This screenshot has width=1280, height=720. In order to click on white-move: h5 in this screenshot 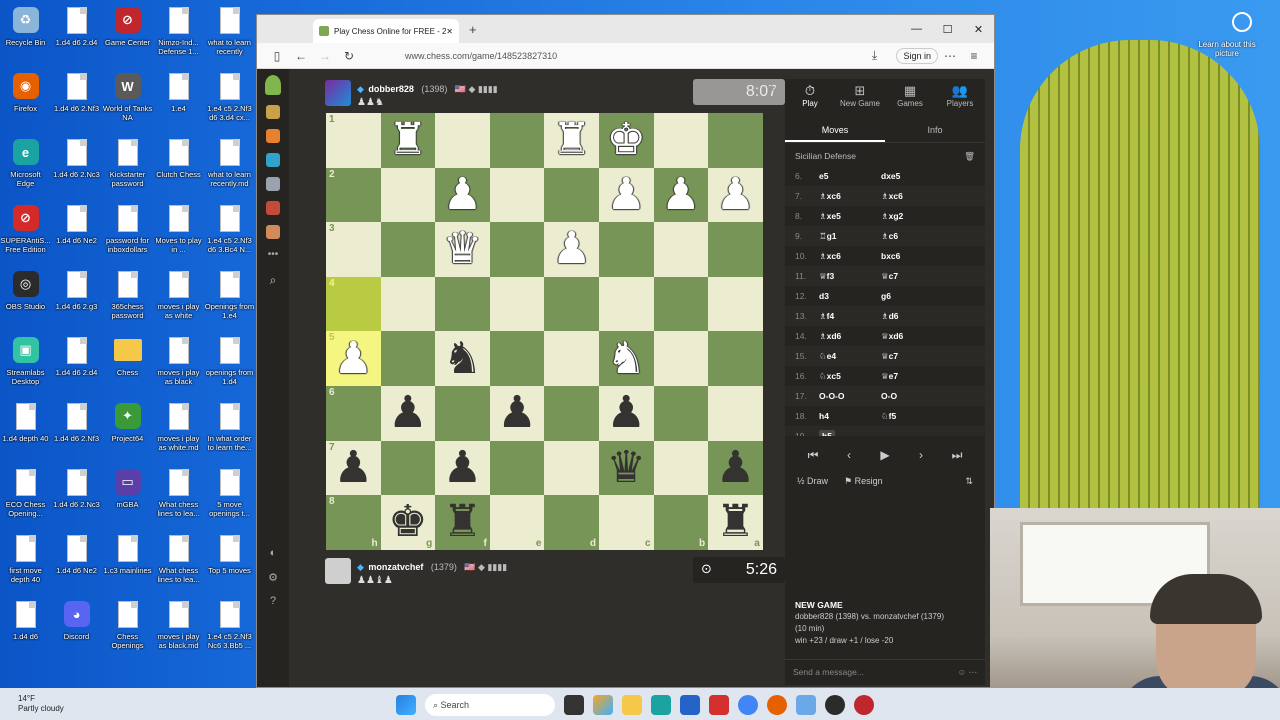, I will do `click(850, 433)`.